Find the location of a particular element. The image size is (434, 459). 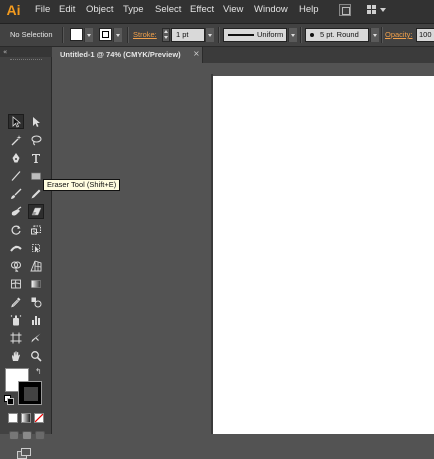

none-mode-button is located at coordinates (39, 418).